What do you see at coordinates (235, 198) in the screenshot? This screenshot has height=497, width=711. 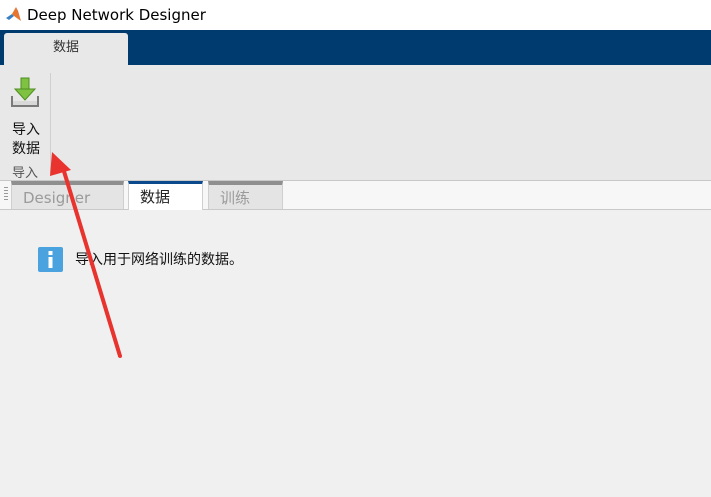 I see `tab-training-label: 训练` at bounding box center [235, 198].